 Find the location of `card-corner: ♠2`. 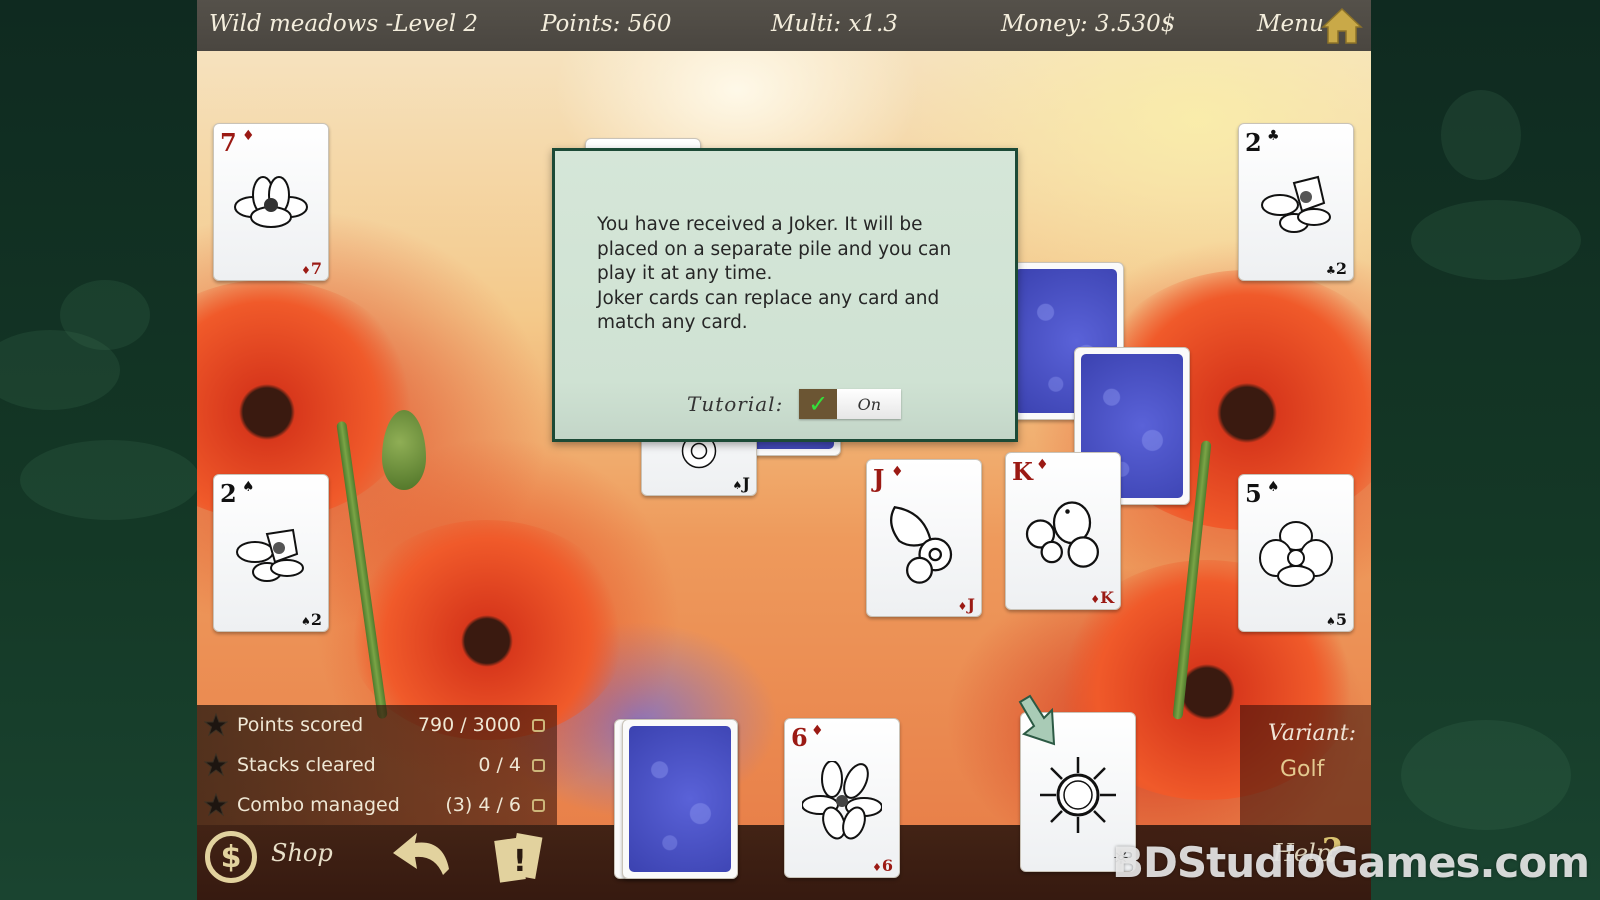

card-corner: ♠2 is located at coordinates (311, 619).